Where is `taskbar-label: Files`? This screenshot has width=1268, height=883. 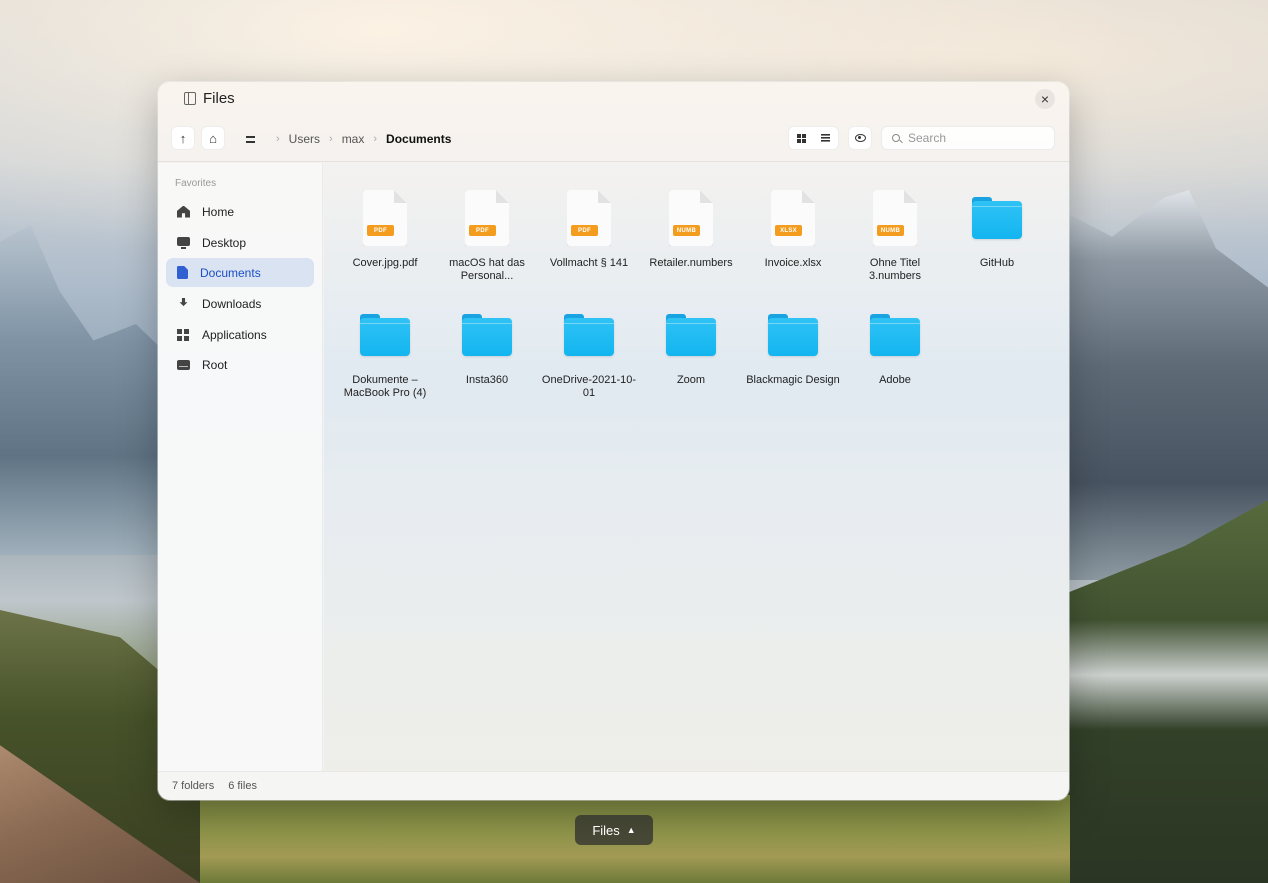
taskbar-label: Files is located at coordinates (606, 830).